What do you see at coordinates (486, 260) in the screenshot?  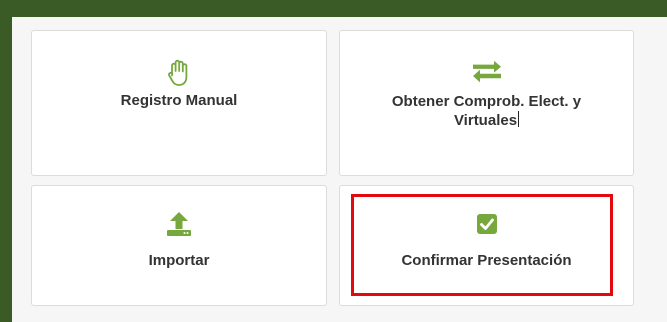 I see `confirmar-presentacion-label: Confirmar Presentación` at bounding box center [486, 260].